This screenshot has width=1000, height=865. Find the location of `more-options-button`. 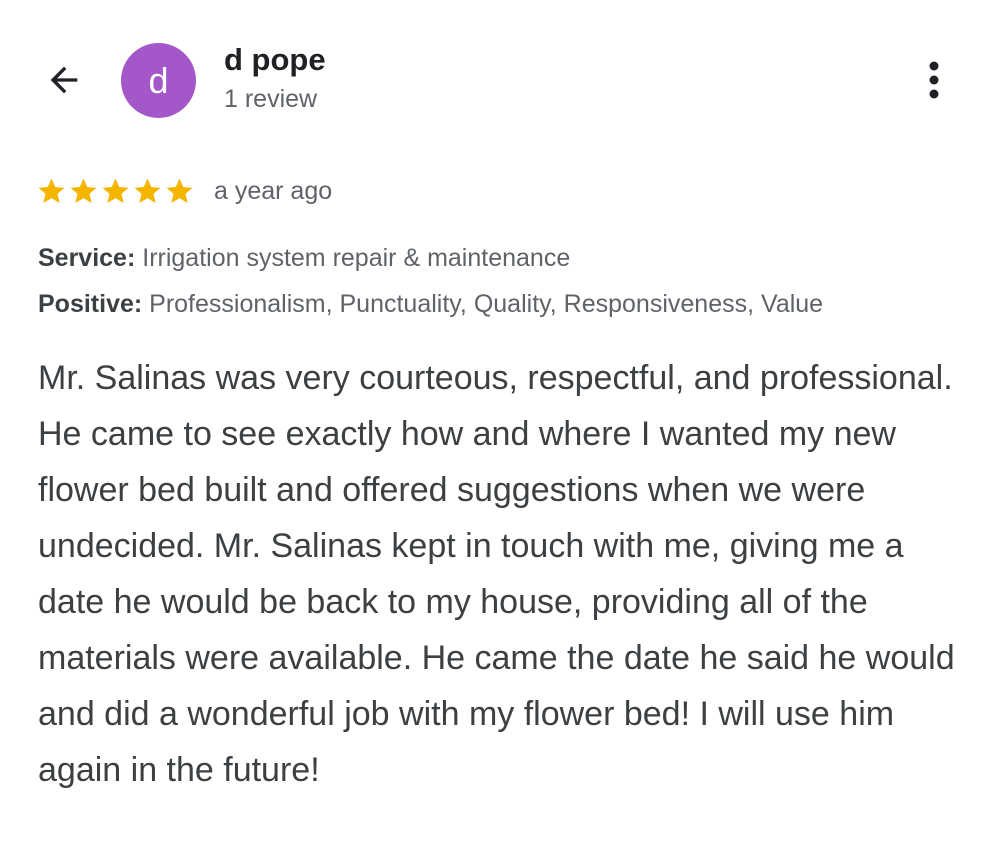

more-options-button is located at coordinates (934, 80).